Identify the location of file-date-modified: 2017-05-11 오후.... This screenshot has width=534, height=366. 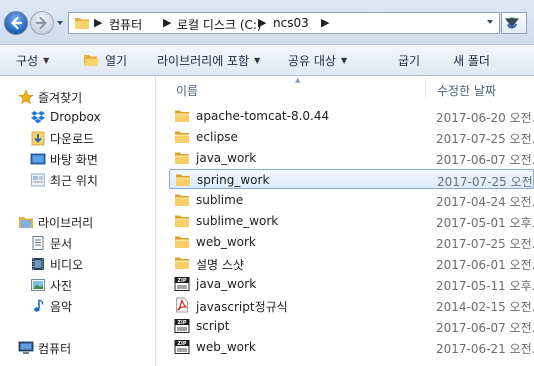
(485, 286).